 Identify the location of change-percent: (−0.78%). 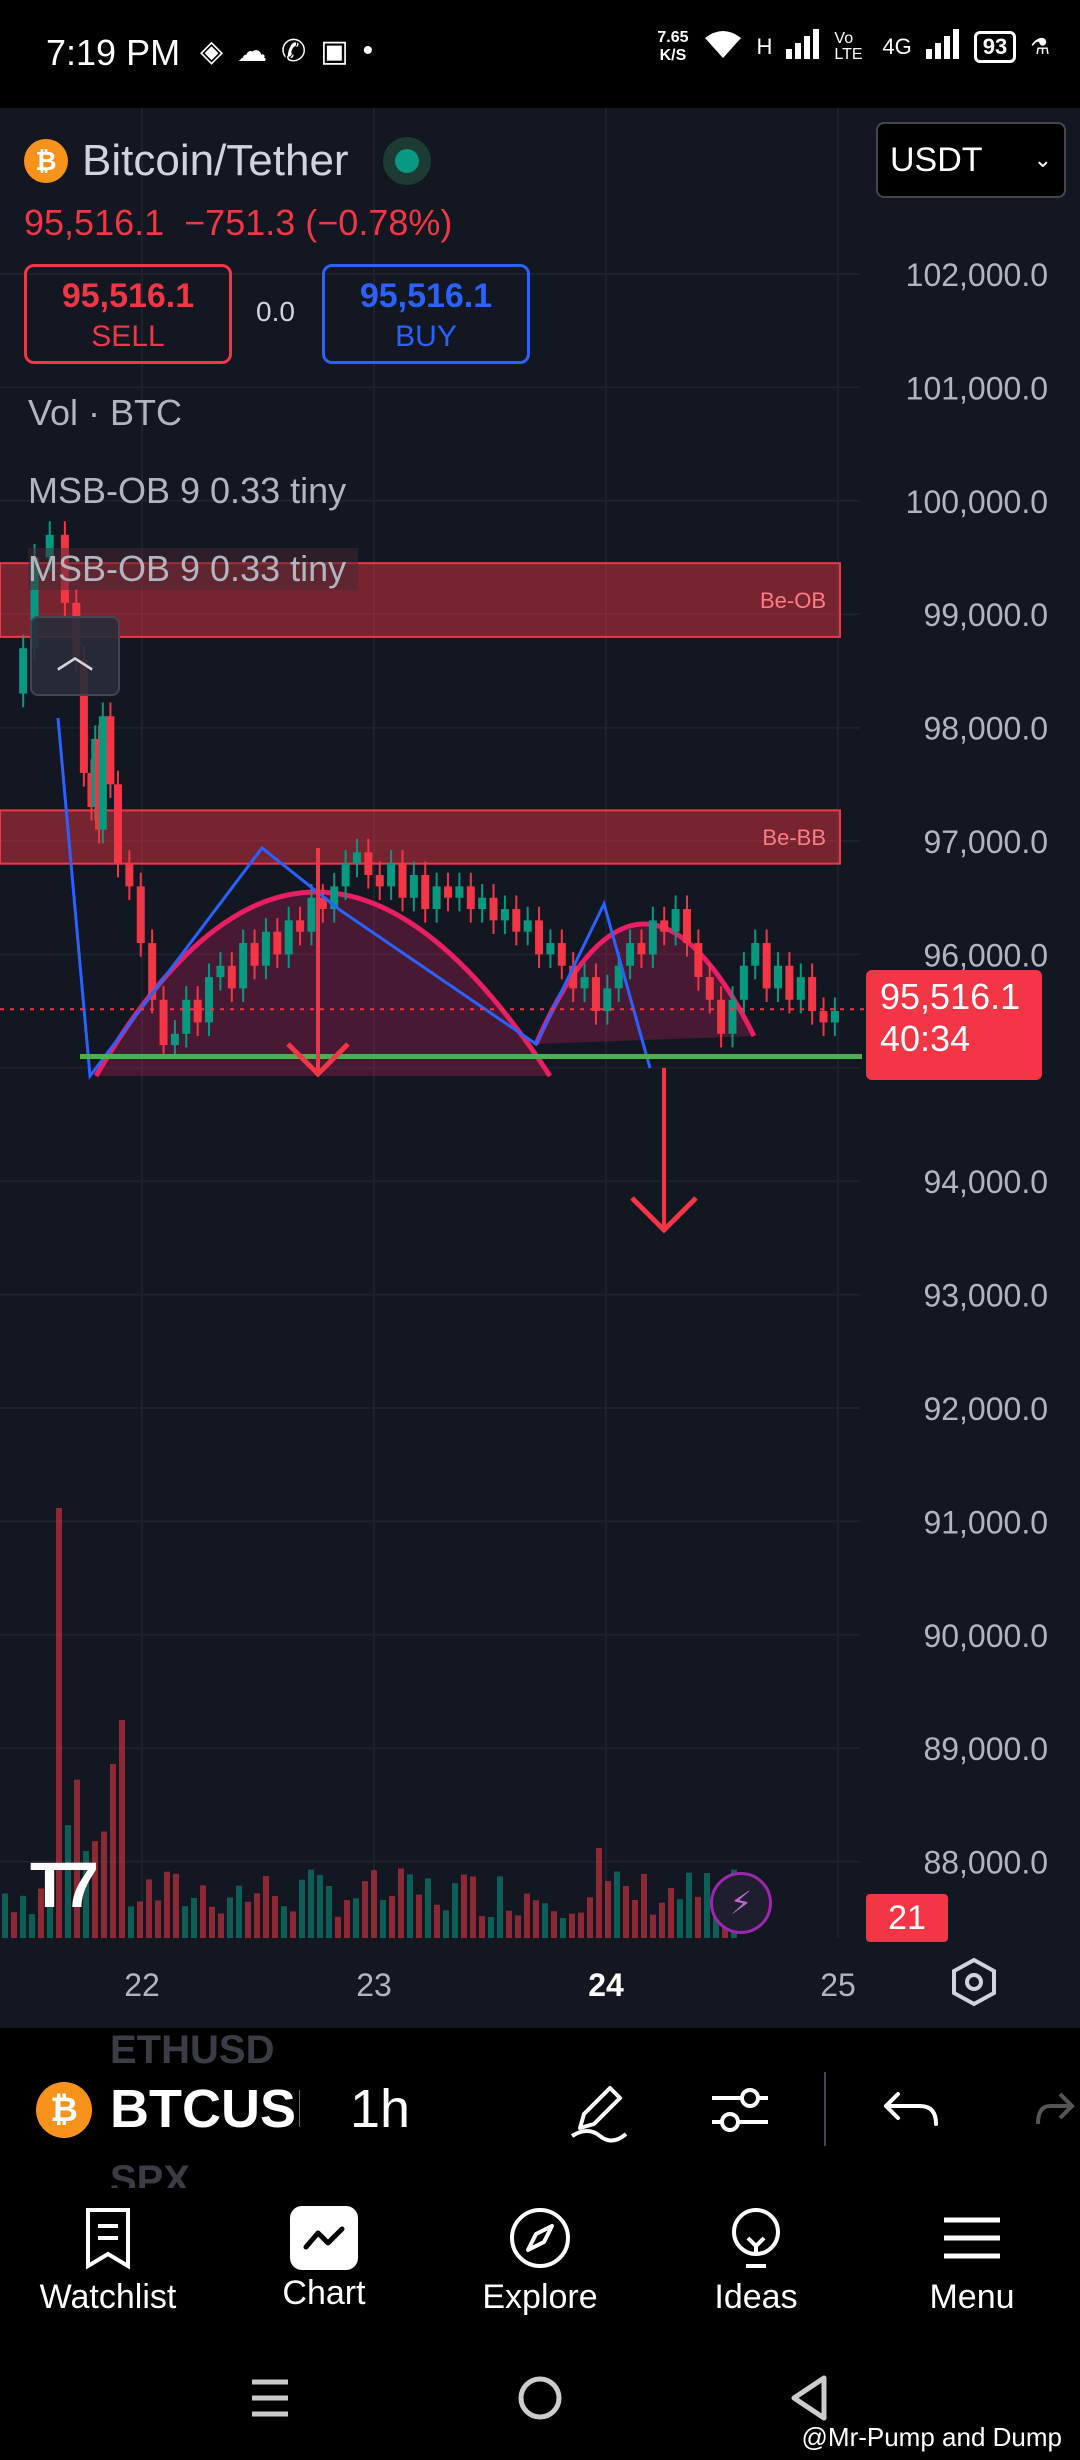
(379, 222).